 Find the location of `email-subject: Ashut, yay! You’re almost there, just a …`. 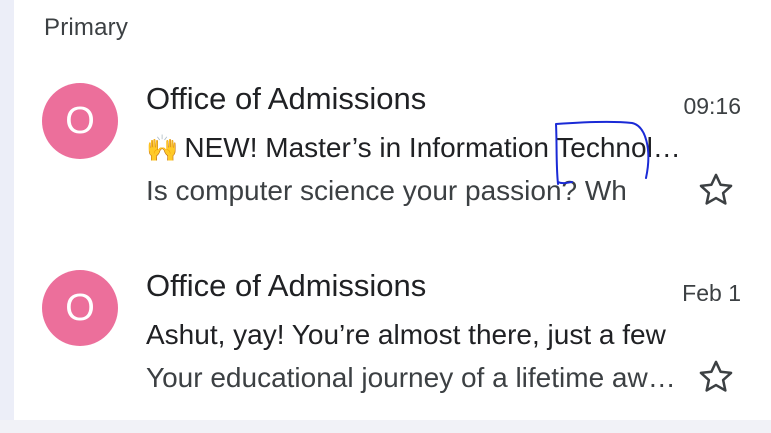

email-subject: Ashut, yay! You’re almost there, just a … is located at coordinates (406, 334).